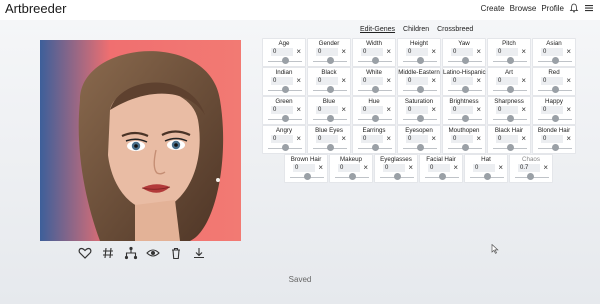 Image resolution: width=600 pixels, height=304 pixels. What do you see at coordinates (455, 29) in the screenshot?
I see `tab-crossbreed: Crossbreed` at bounding box center [455, 29].